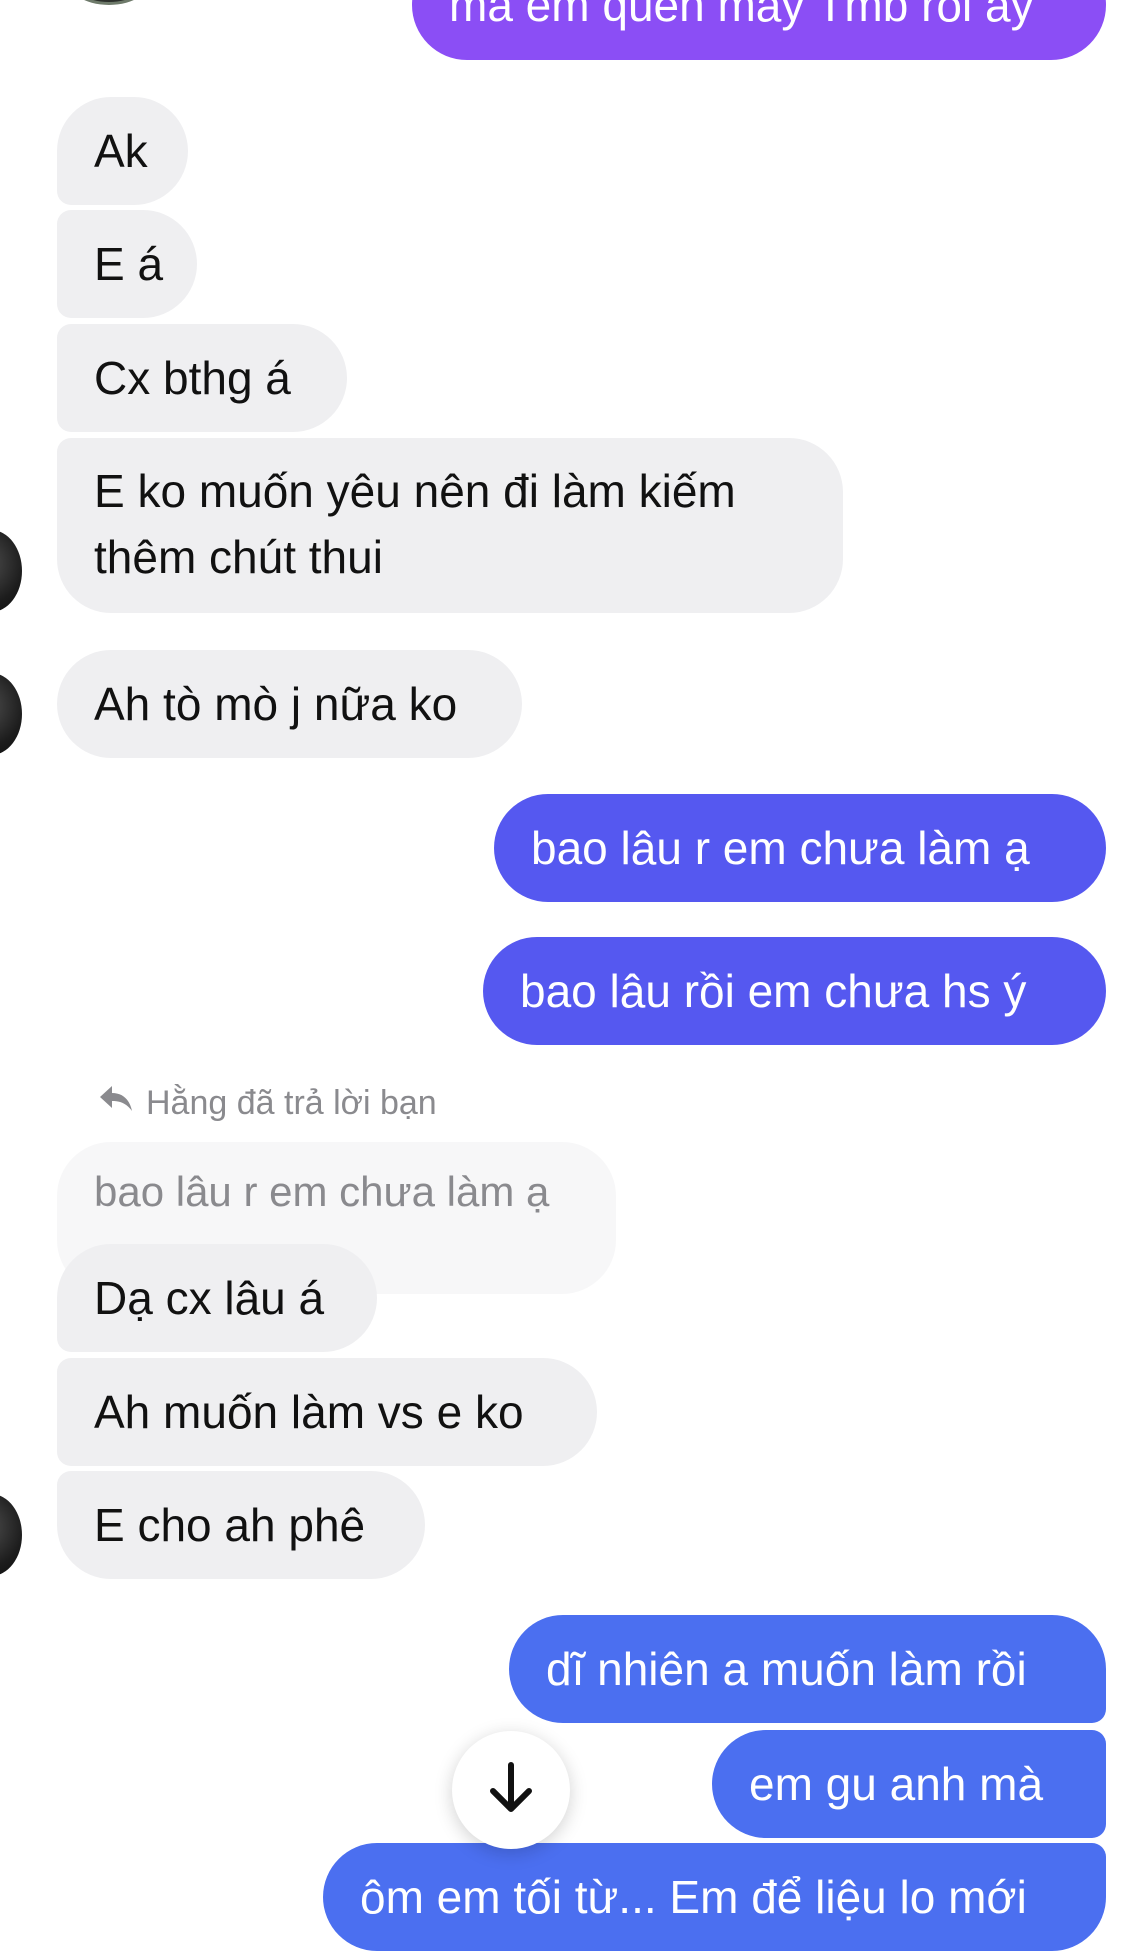 The image size is (1131, 1951). I want to click on message-bubble-incoming: E cho ah phê, so click(241, 1525).